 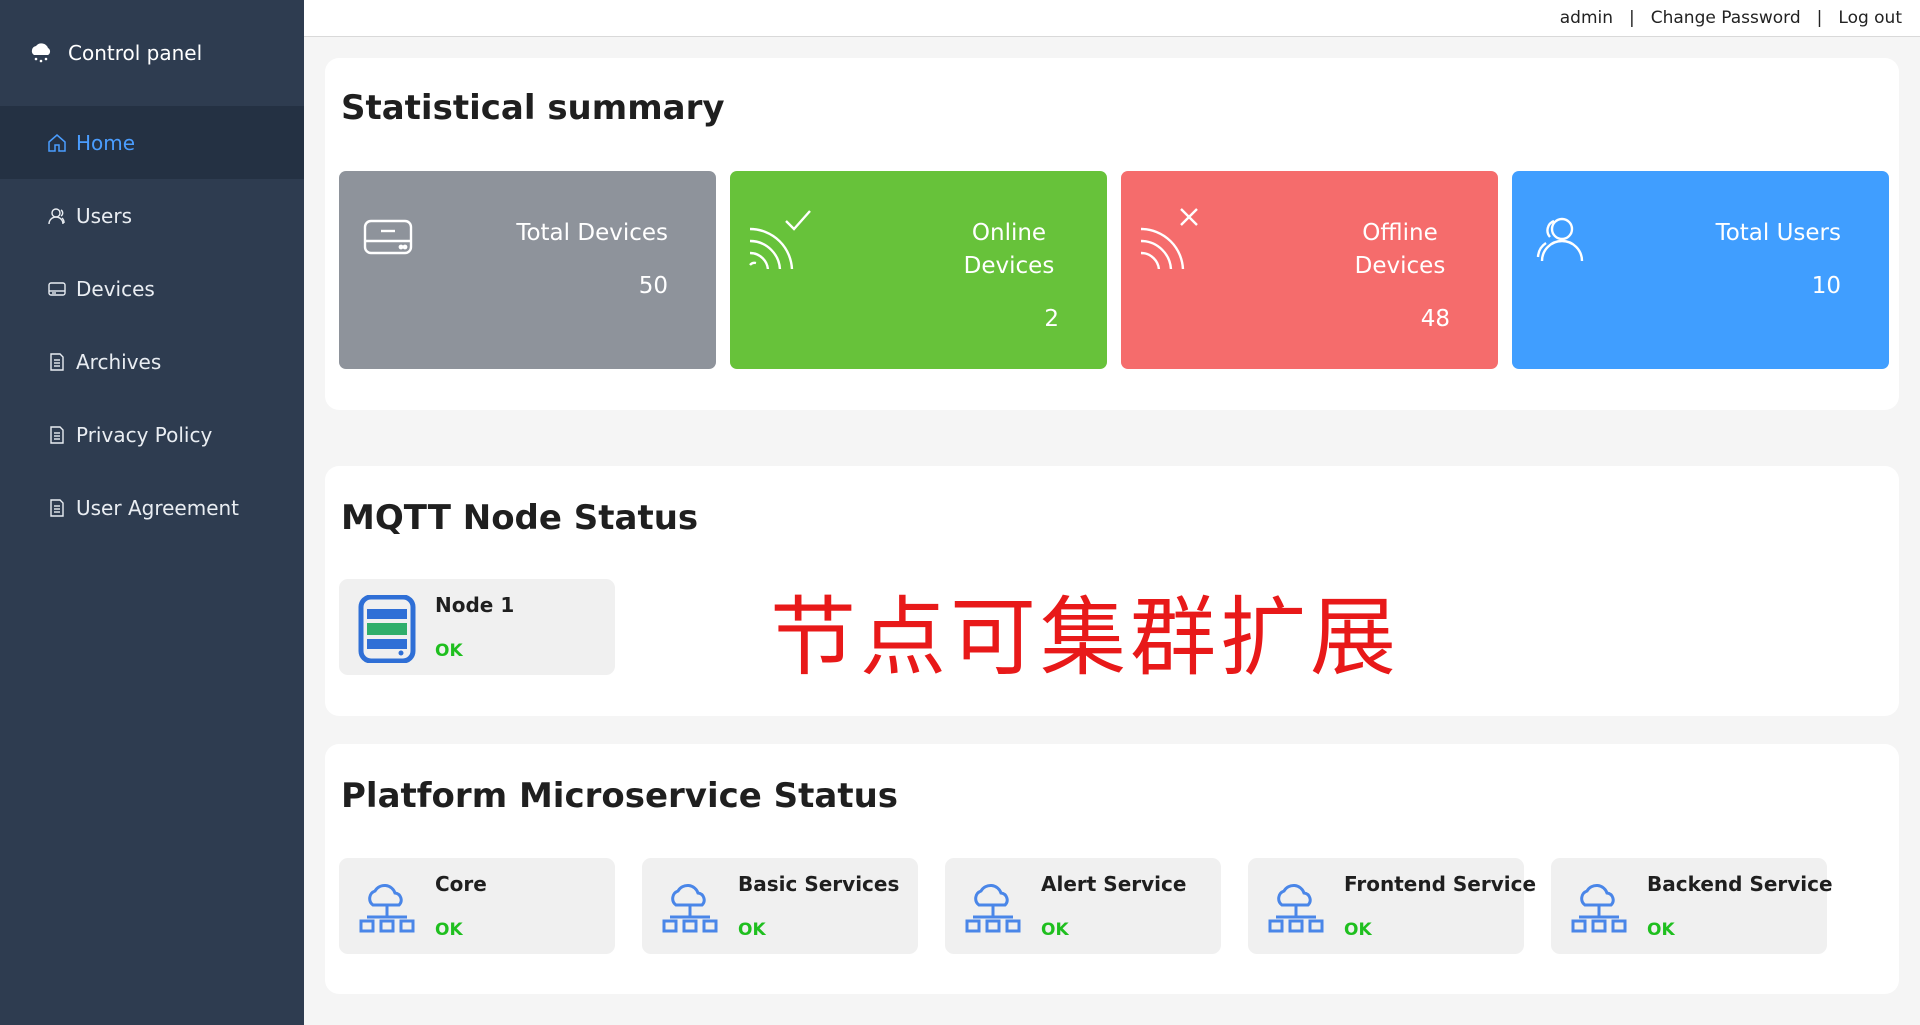 What do you see at coordinates (1400, 249) in the screenshot?
I see `stat-label: Offline Devices` at bounding box center [1400, 249].